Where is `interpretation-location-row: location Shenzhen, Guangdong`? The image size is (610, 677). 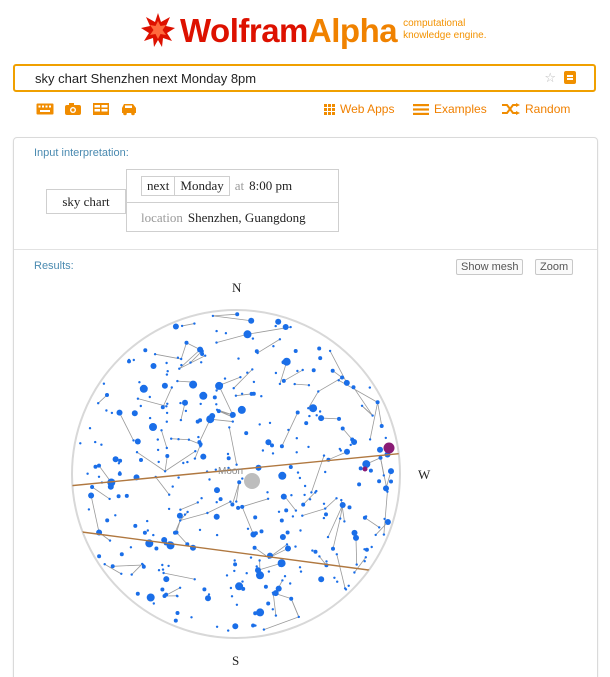
interpretation-location-row: location Shenzhen, Guangdong is located at coordinates (232, 217).